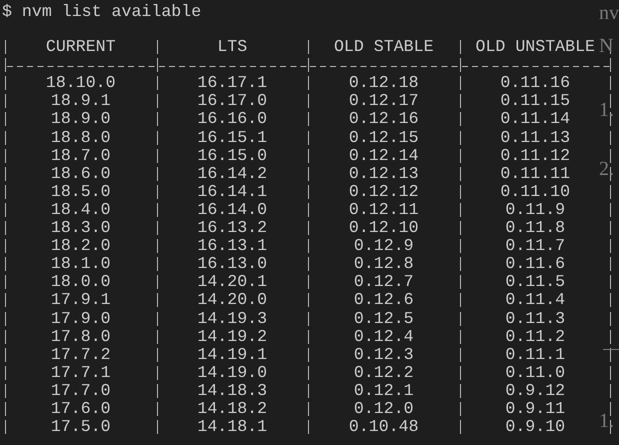  I want to click on version-cell: 18.8.0, so click(80, 137).